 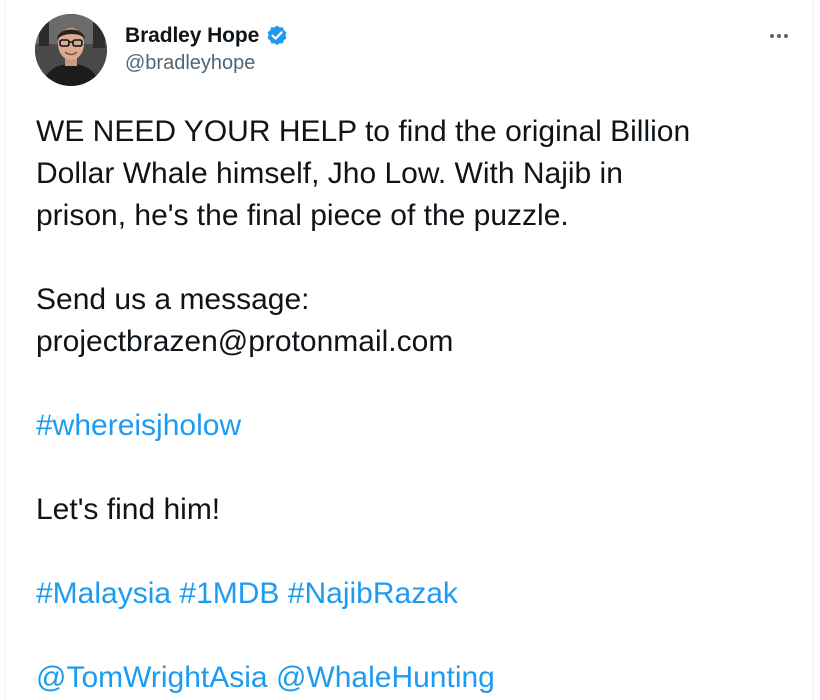 I want to click on verified-badge-icon, so click(x=277, y=36).